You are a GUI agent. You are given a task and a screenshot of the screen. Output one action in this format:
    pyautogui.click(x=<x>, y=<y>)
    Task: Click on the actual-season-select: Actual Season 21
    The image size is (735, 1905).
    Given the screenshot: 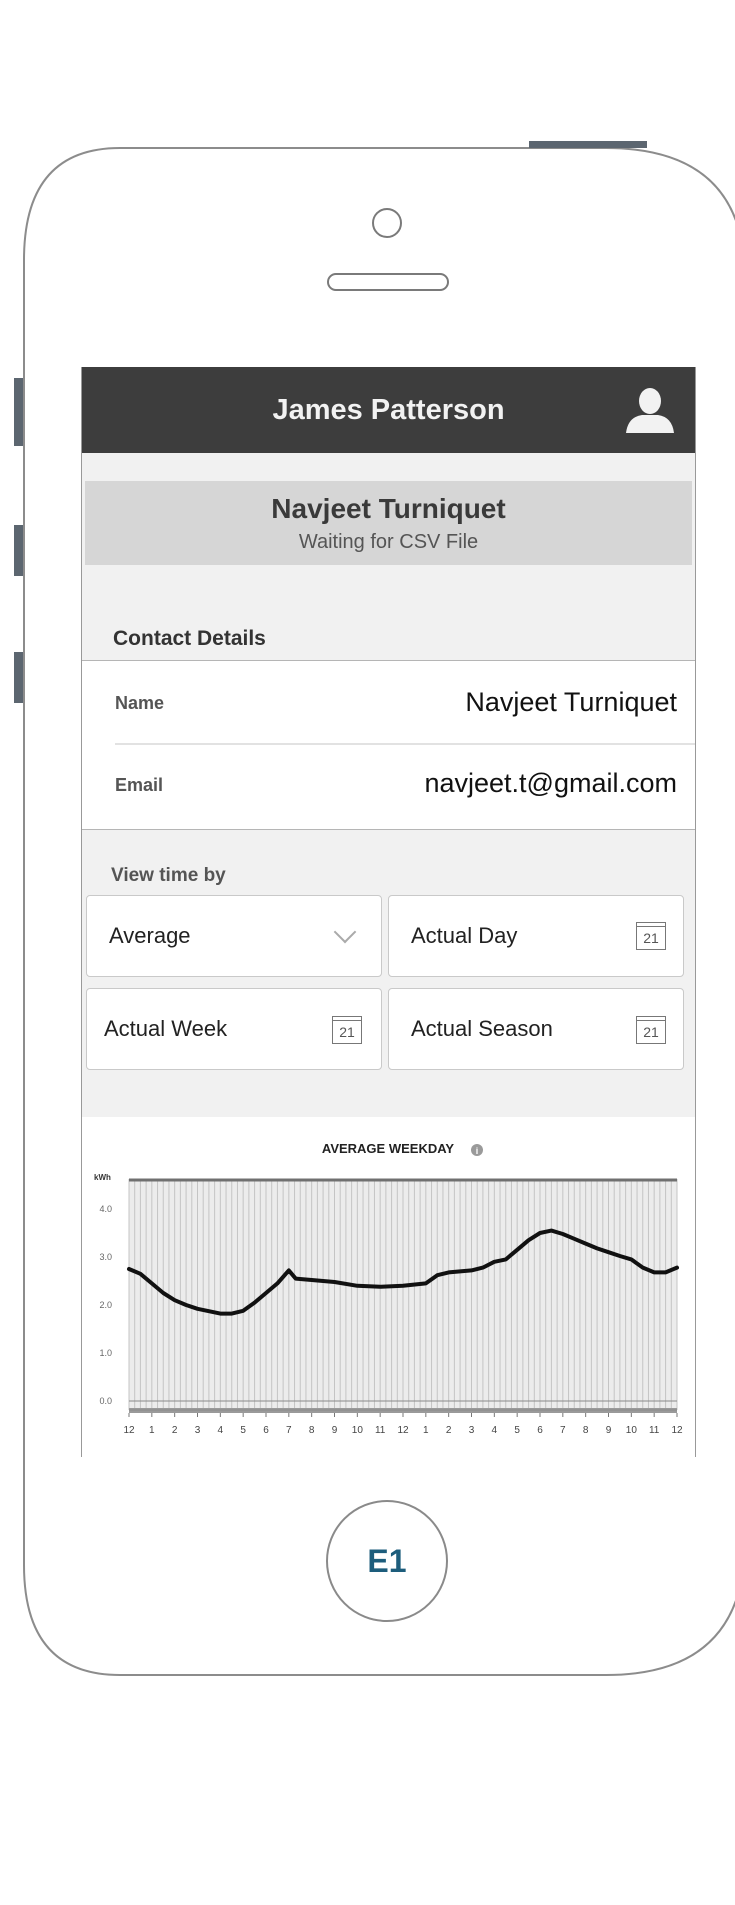 What is the action you would take?
    pyautogui.click(x=536, y=1029)
    